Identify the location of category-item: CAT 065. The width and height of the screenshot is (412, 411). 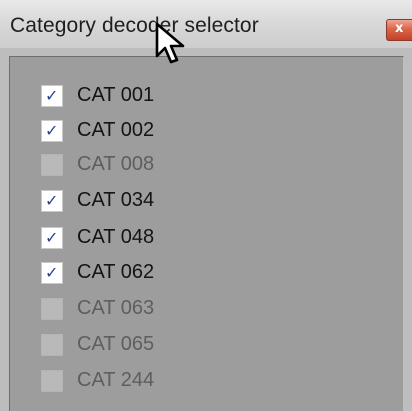
(141, 346).